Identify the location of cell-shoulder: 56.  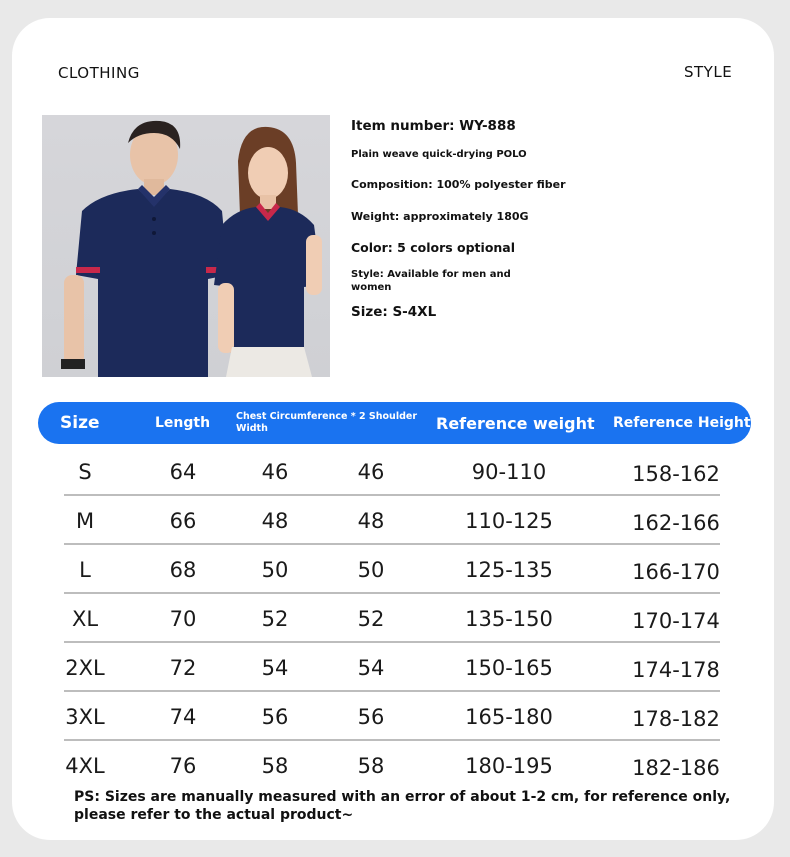
(371, 717).